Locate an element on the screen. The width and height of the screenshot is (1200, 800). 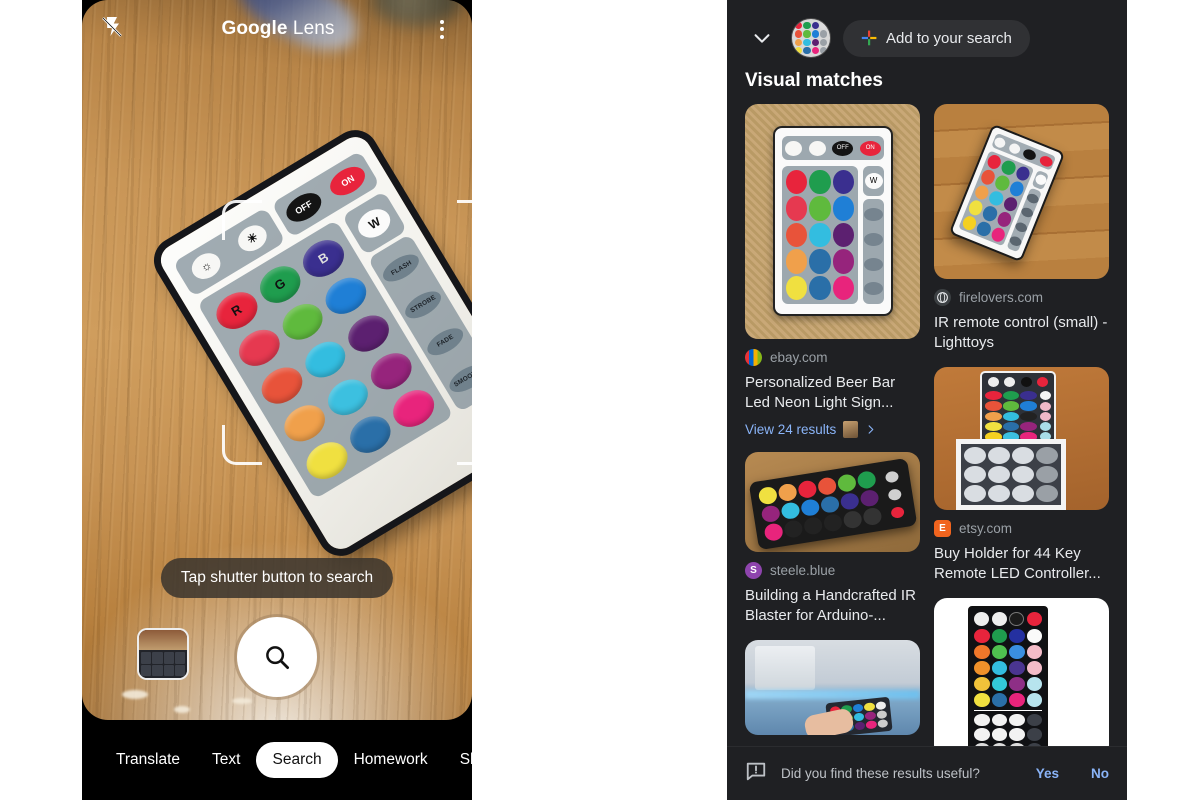
focus-bracket-bottom-right is located at coordinates (464, 445).